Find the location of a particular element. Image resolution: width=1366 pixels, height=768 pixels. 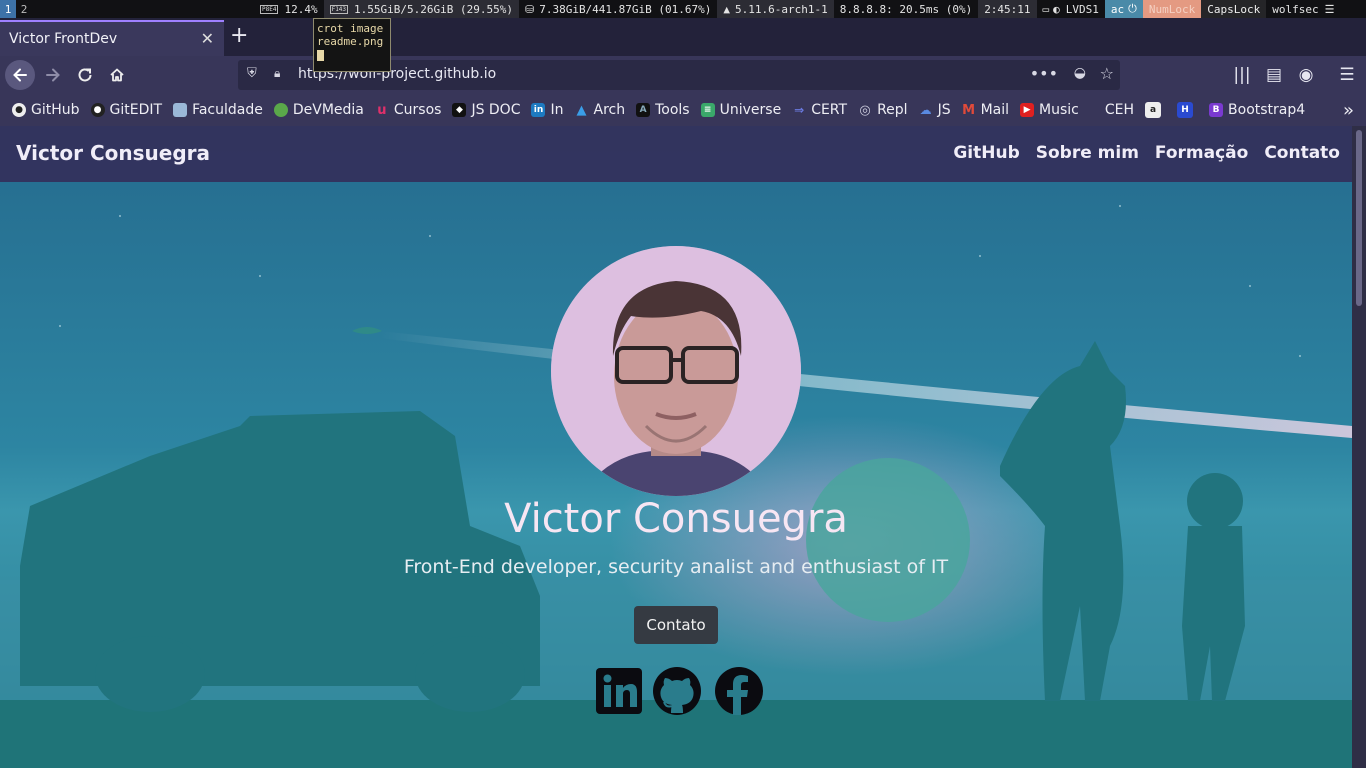

menu-icon: ☰ is located at coordinates (1330, 9).